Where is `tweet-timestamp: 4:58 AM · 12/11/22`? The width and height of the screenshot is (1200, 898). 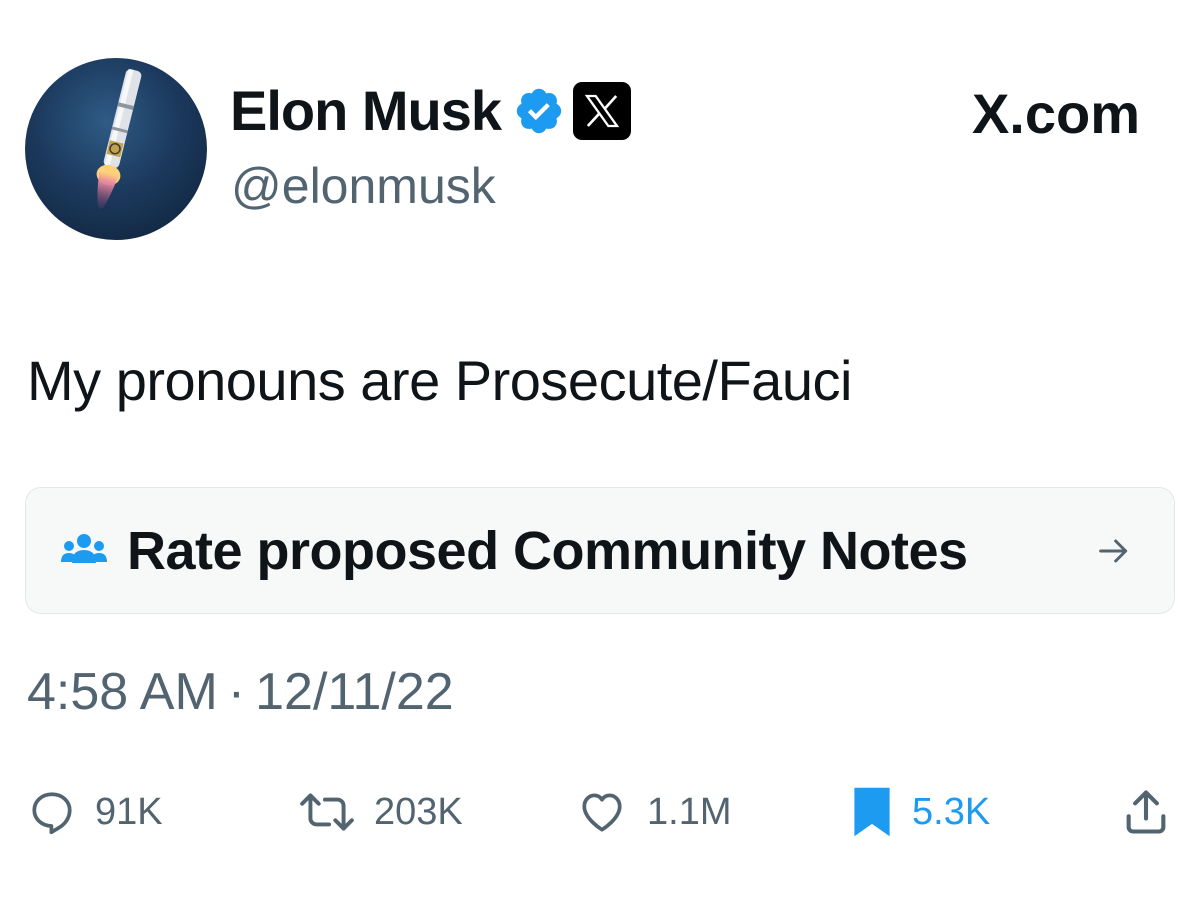
tweet-timestamp: 4:58 AM · 12/11/22 is located at coordinates (240, 692).